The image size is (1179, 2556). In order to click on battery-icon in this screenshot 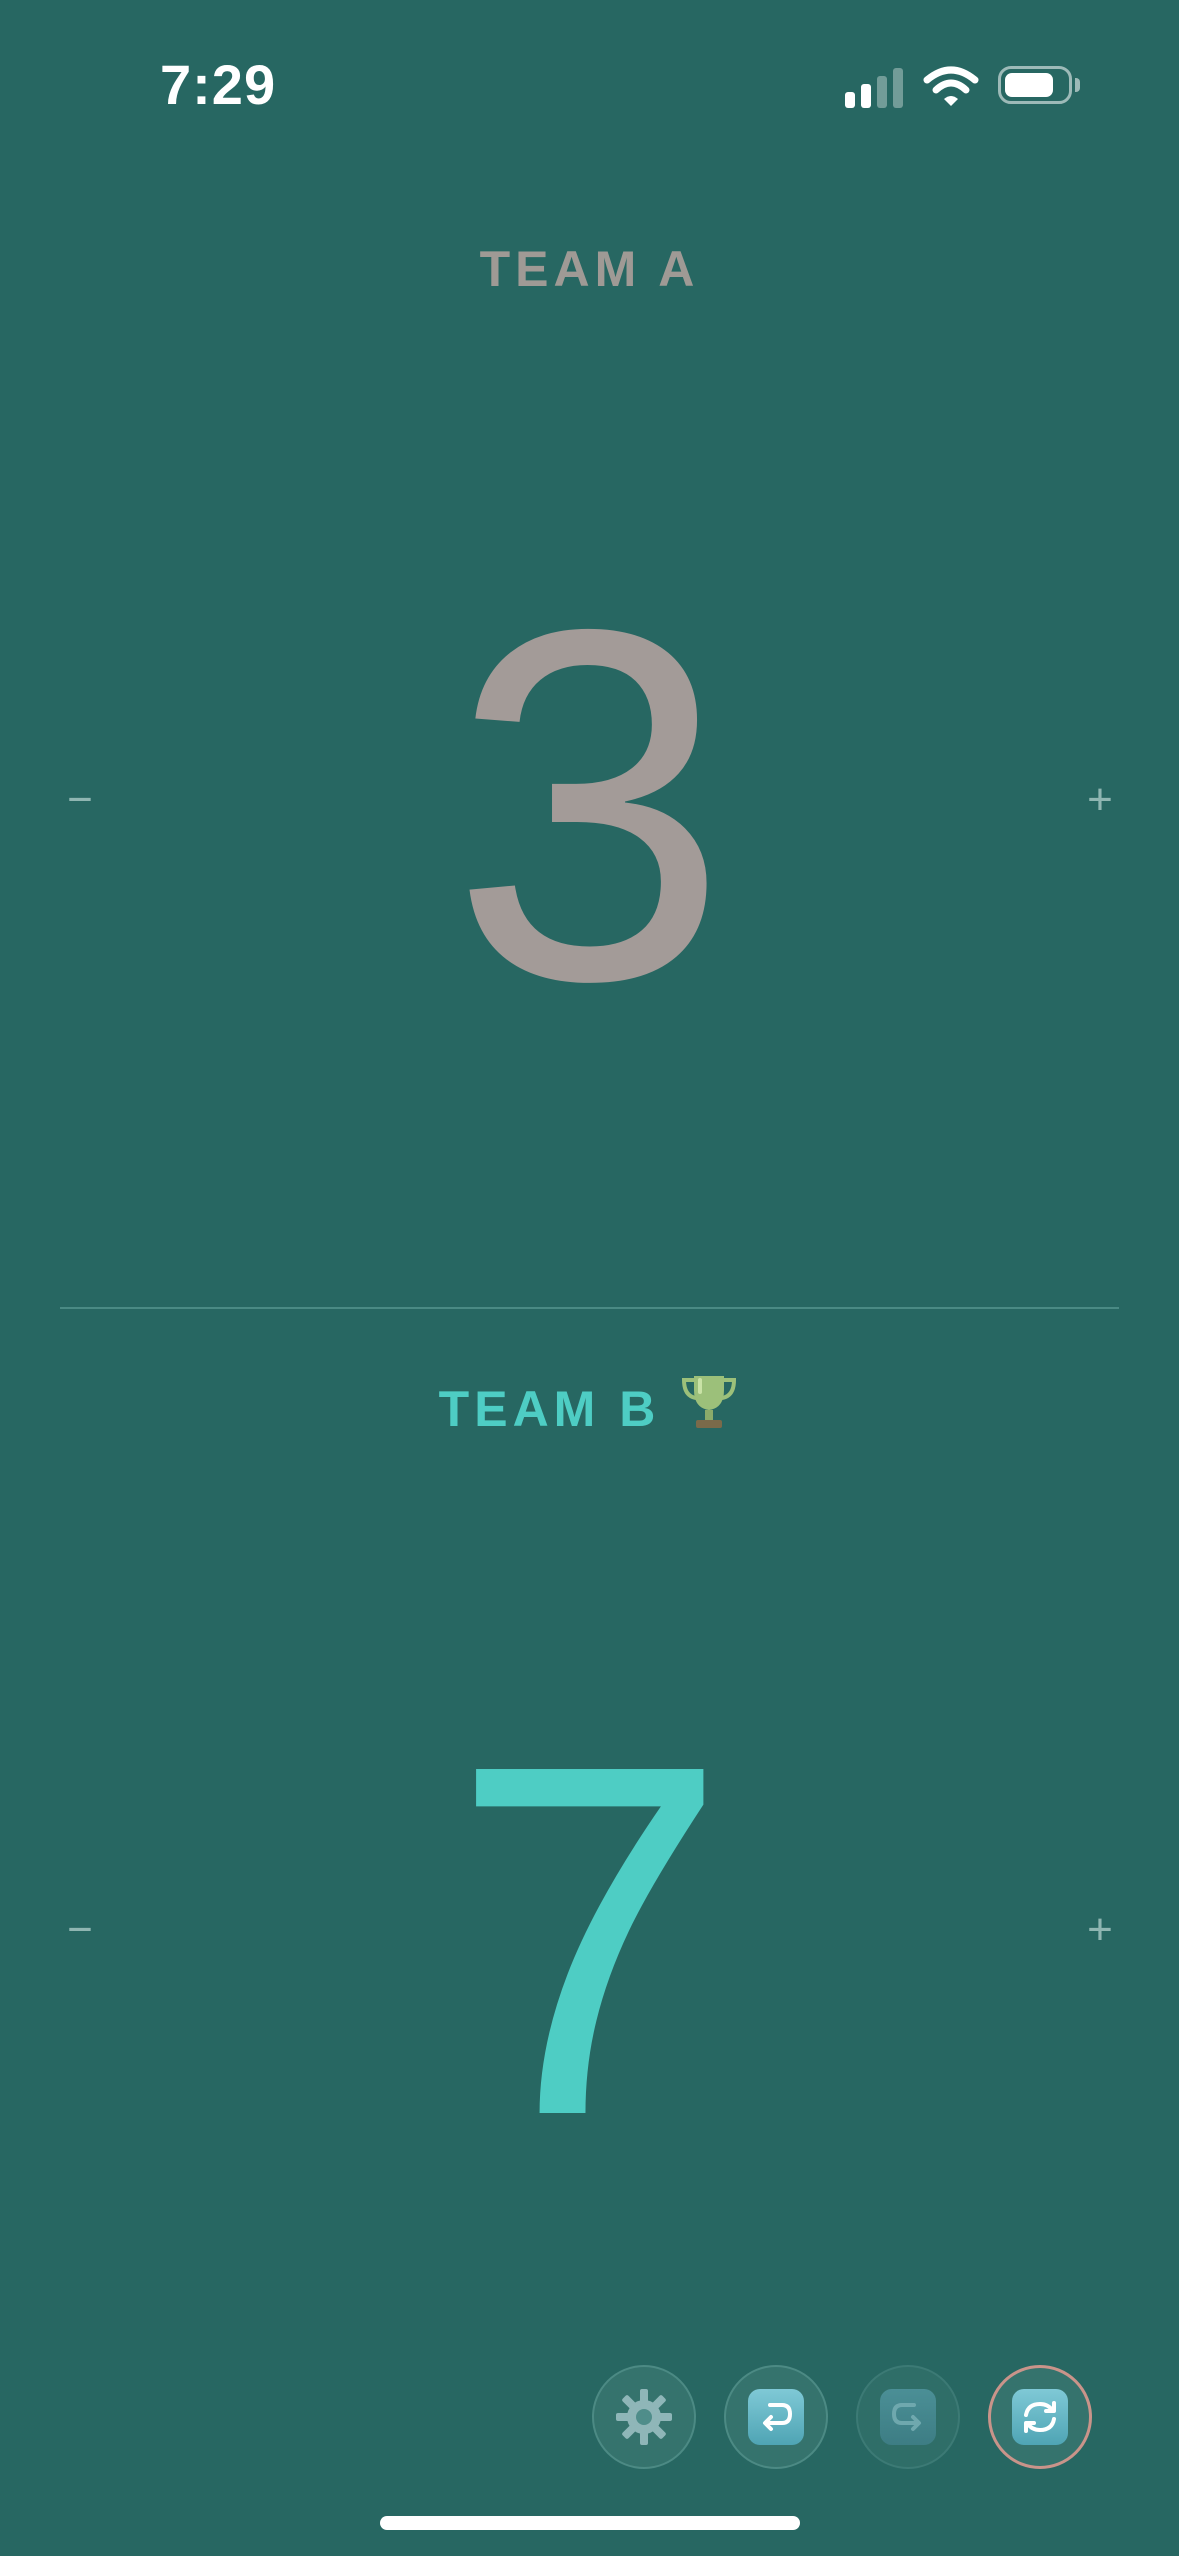, I will do `click(1035, 85)`.